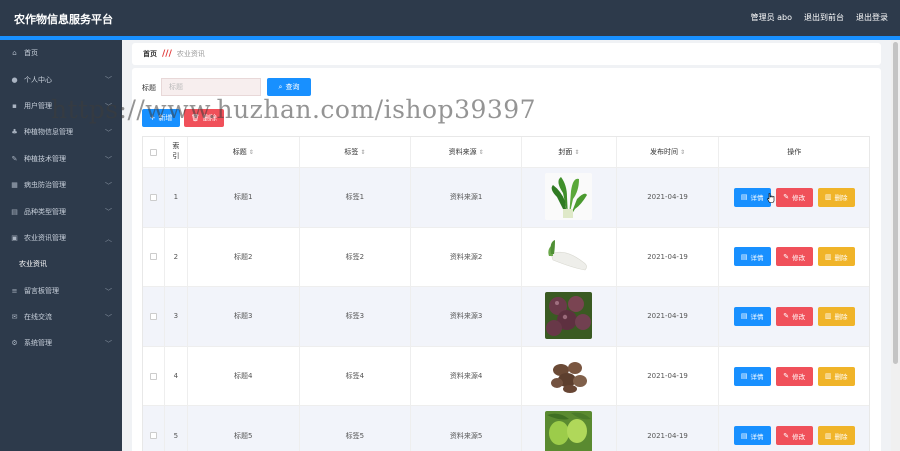 This screenshot has width=900, height=451. I want to click on tool-icon: ✎, so click(14, 158).